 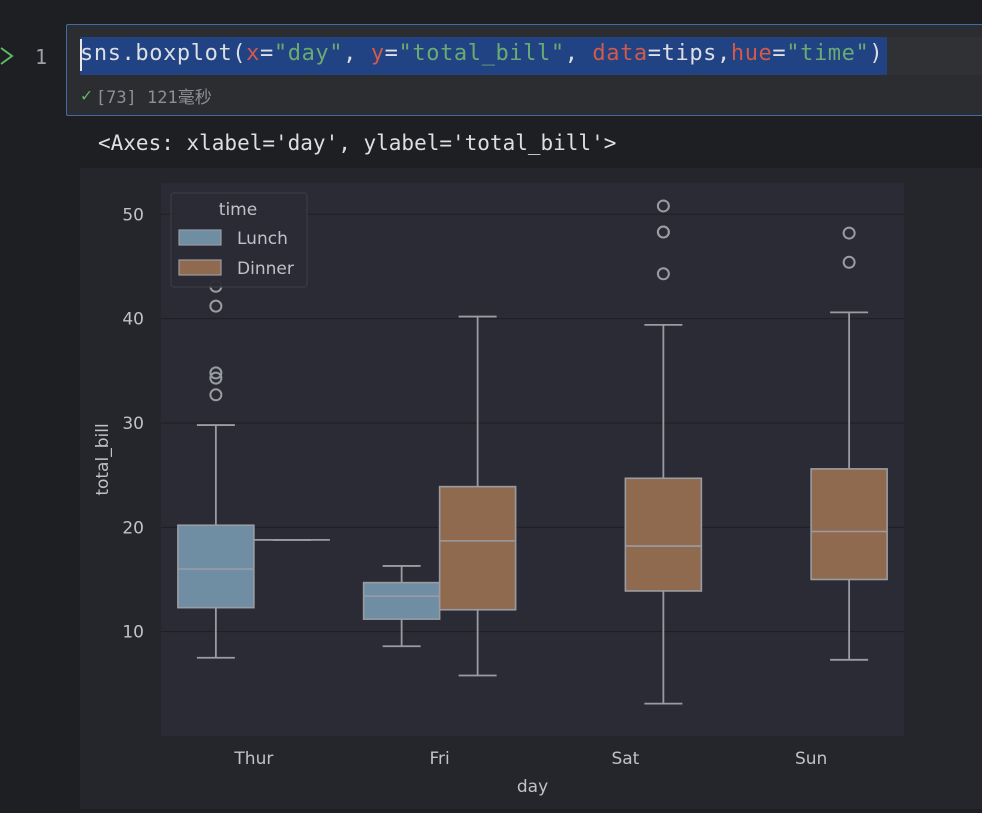 What do you see at coordinates (7, 56) in the screenshot?
I see `run-cell-icon` at bounding box center [7, 56].